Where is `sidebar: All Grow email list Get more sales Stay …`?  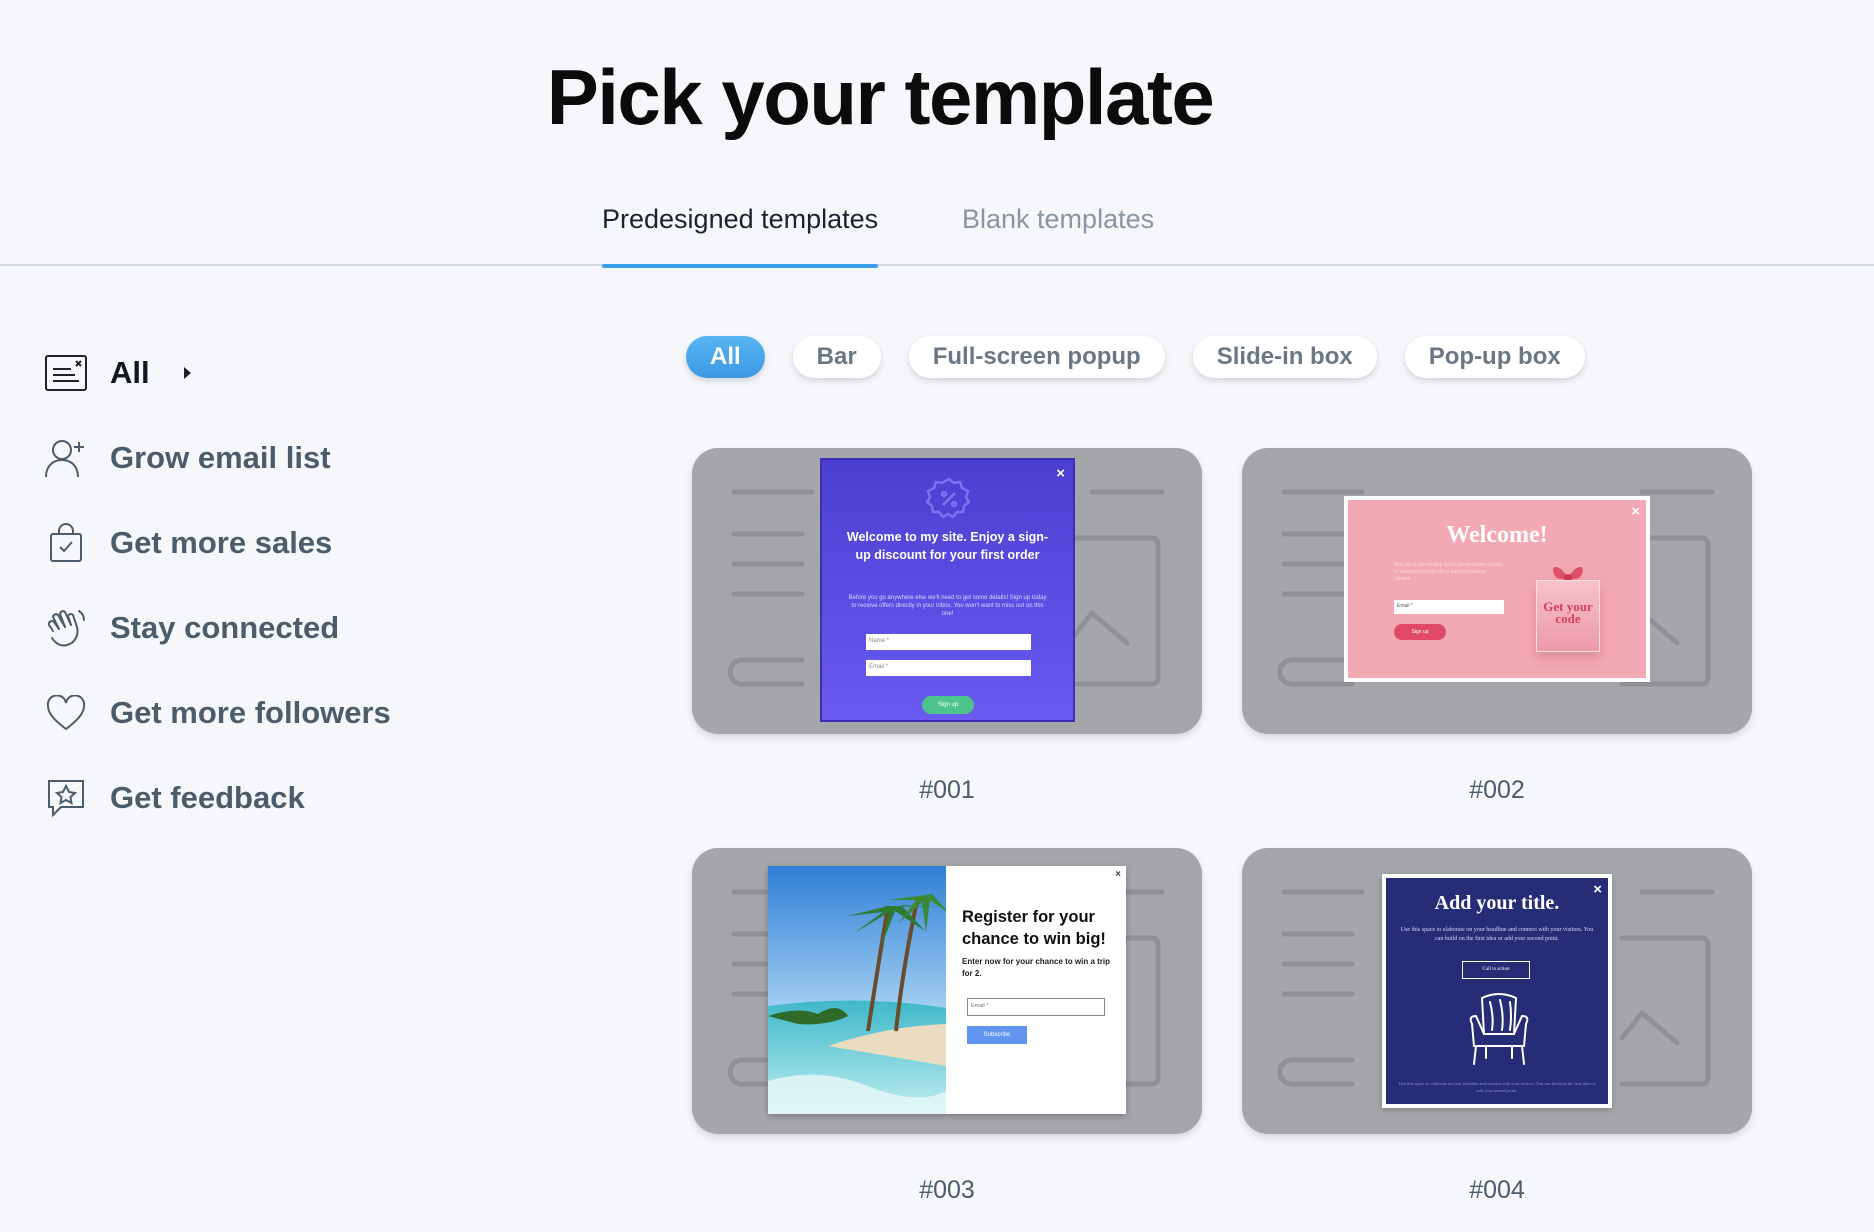 sidebar: All Grow email list Get more sales Stay … is located at coordinates (217, 585).